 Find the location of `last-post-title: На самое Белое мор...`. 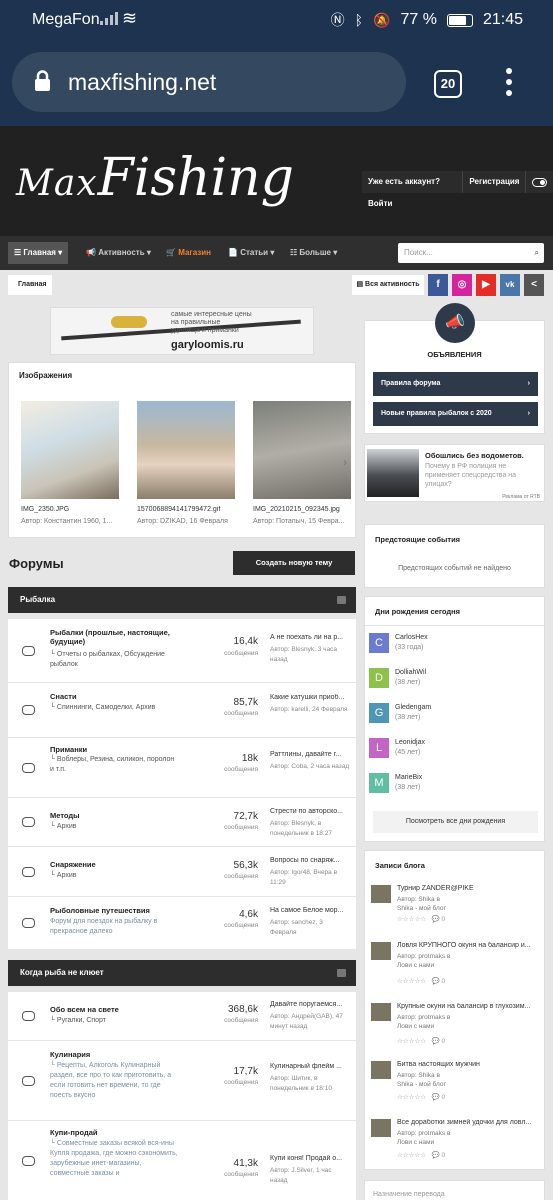

last-post-title: На самое Белое мор... is located at coordinates (310, 910).